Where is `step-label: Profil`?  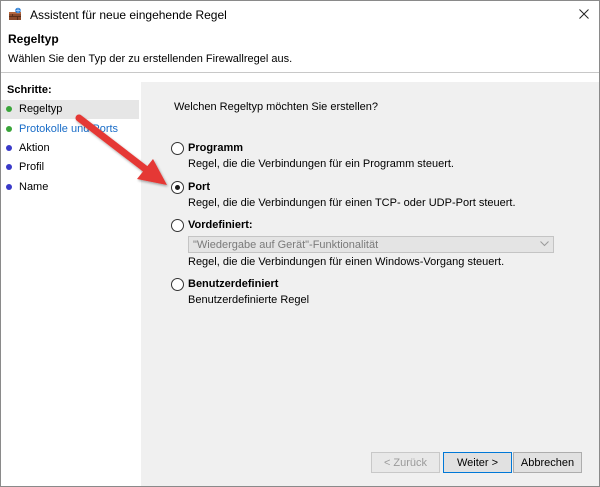 step-label: Profil is located at coordinates (32, 167).